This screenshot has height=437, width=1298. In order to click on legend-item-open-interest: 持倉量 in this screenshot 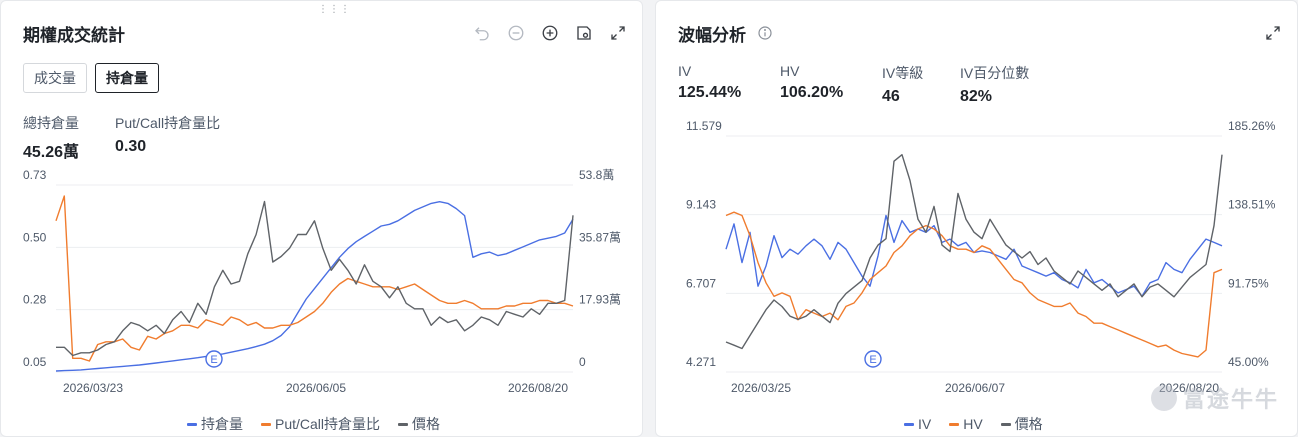, I will do `click(215, 424)`.